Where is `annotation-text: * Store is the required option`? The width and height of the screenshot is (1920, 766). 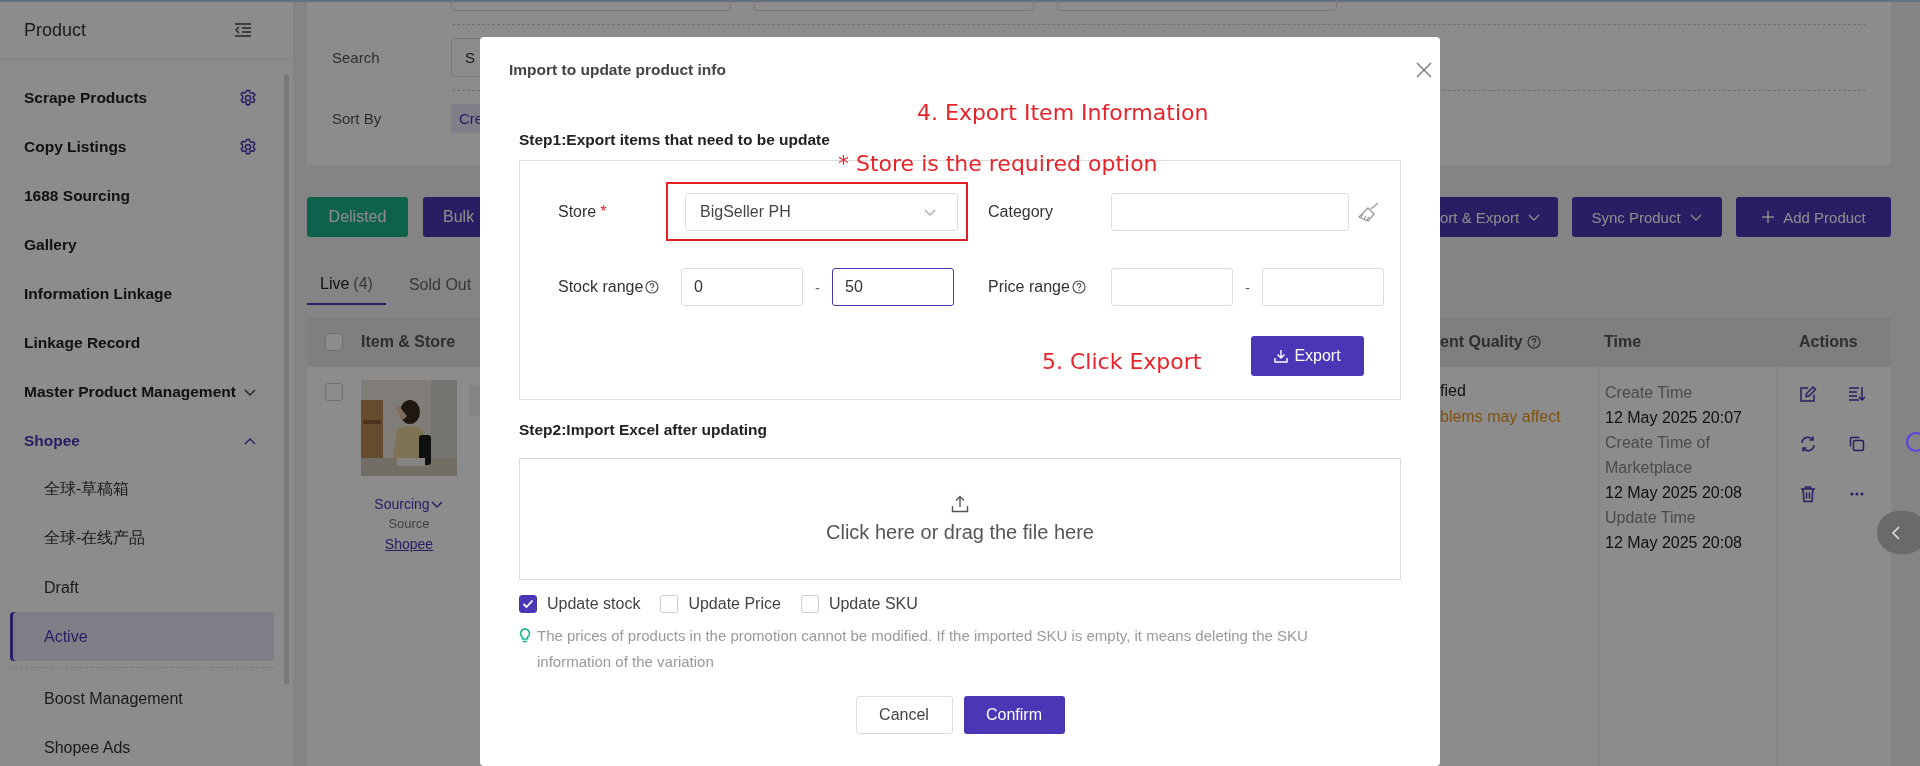 annotation-text: * Store is the required option is located at coordinates (998, 164).